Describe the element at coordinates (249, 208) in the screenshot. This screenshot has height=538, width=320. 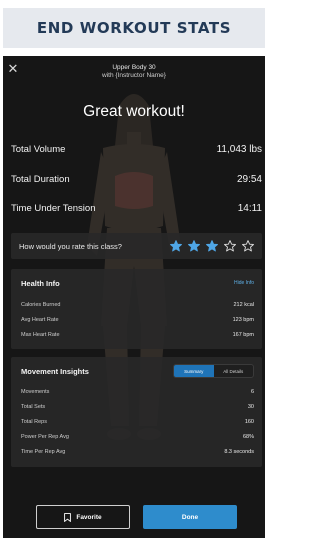
I see `stat-value: 14:11` at that location.